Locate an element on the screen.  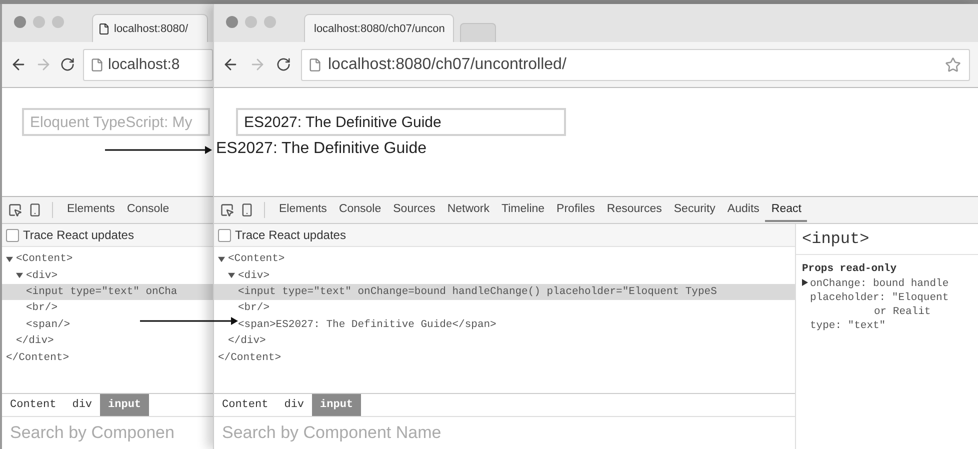
output-text: ES2027: The Definitive Guide is located at coordinates (321, 149).